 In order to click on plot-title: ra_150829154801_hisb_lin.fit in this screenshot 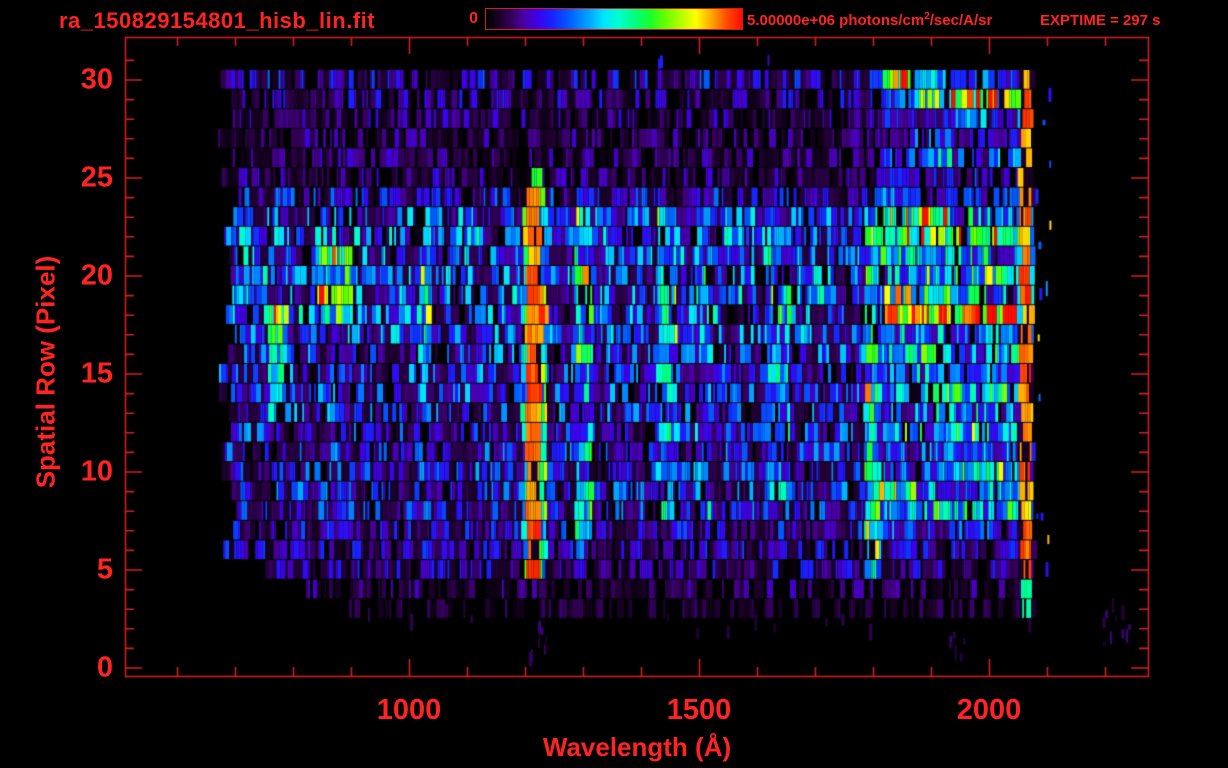, I will do `click(217, 20)`.